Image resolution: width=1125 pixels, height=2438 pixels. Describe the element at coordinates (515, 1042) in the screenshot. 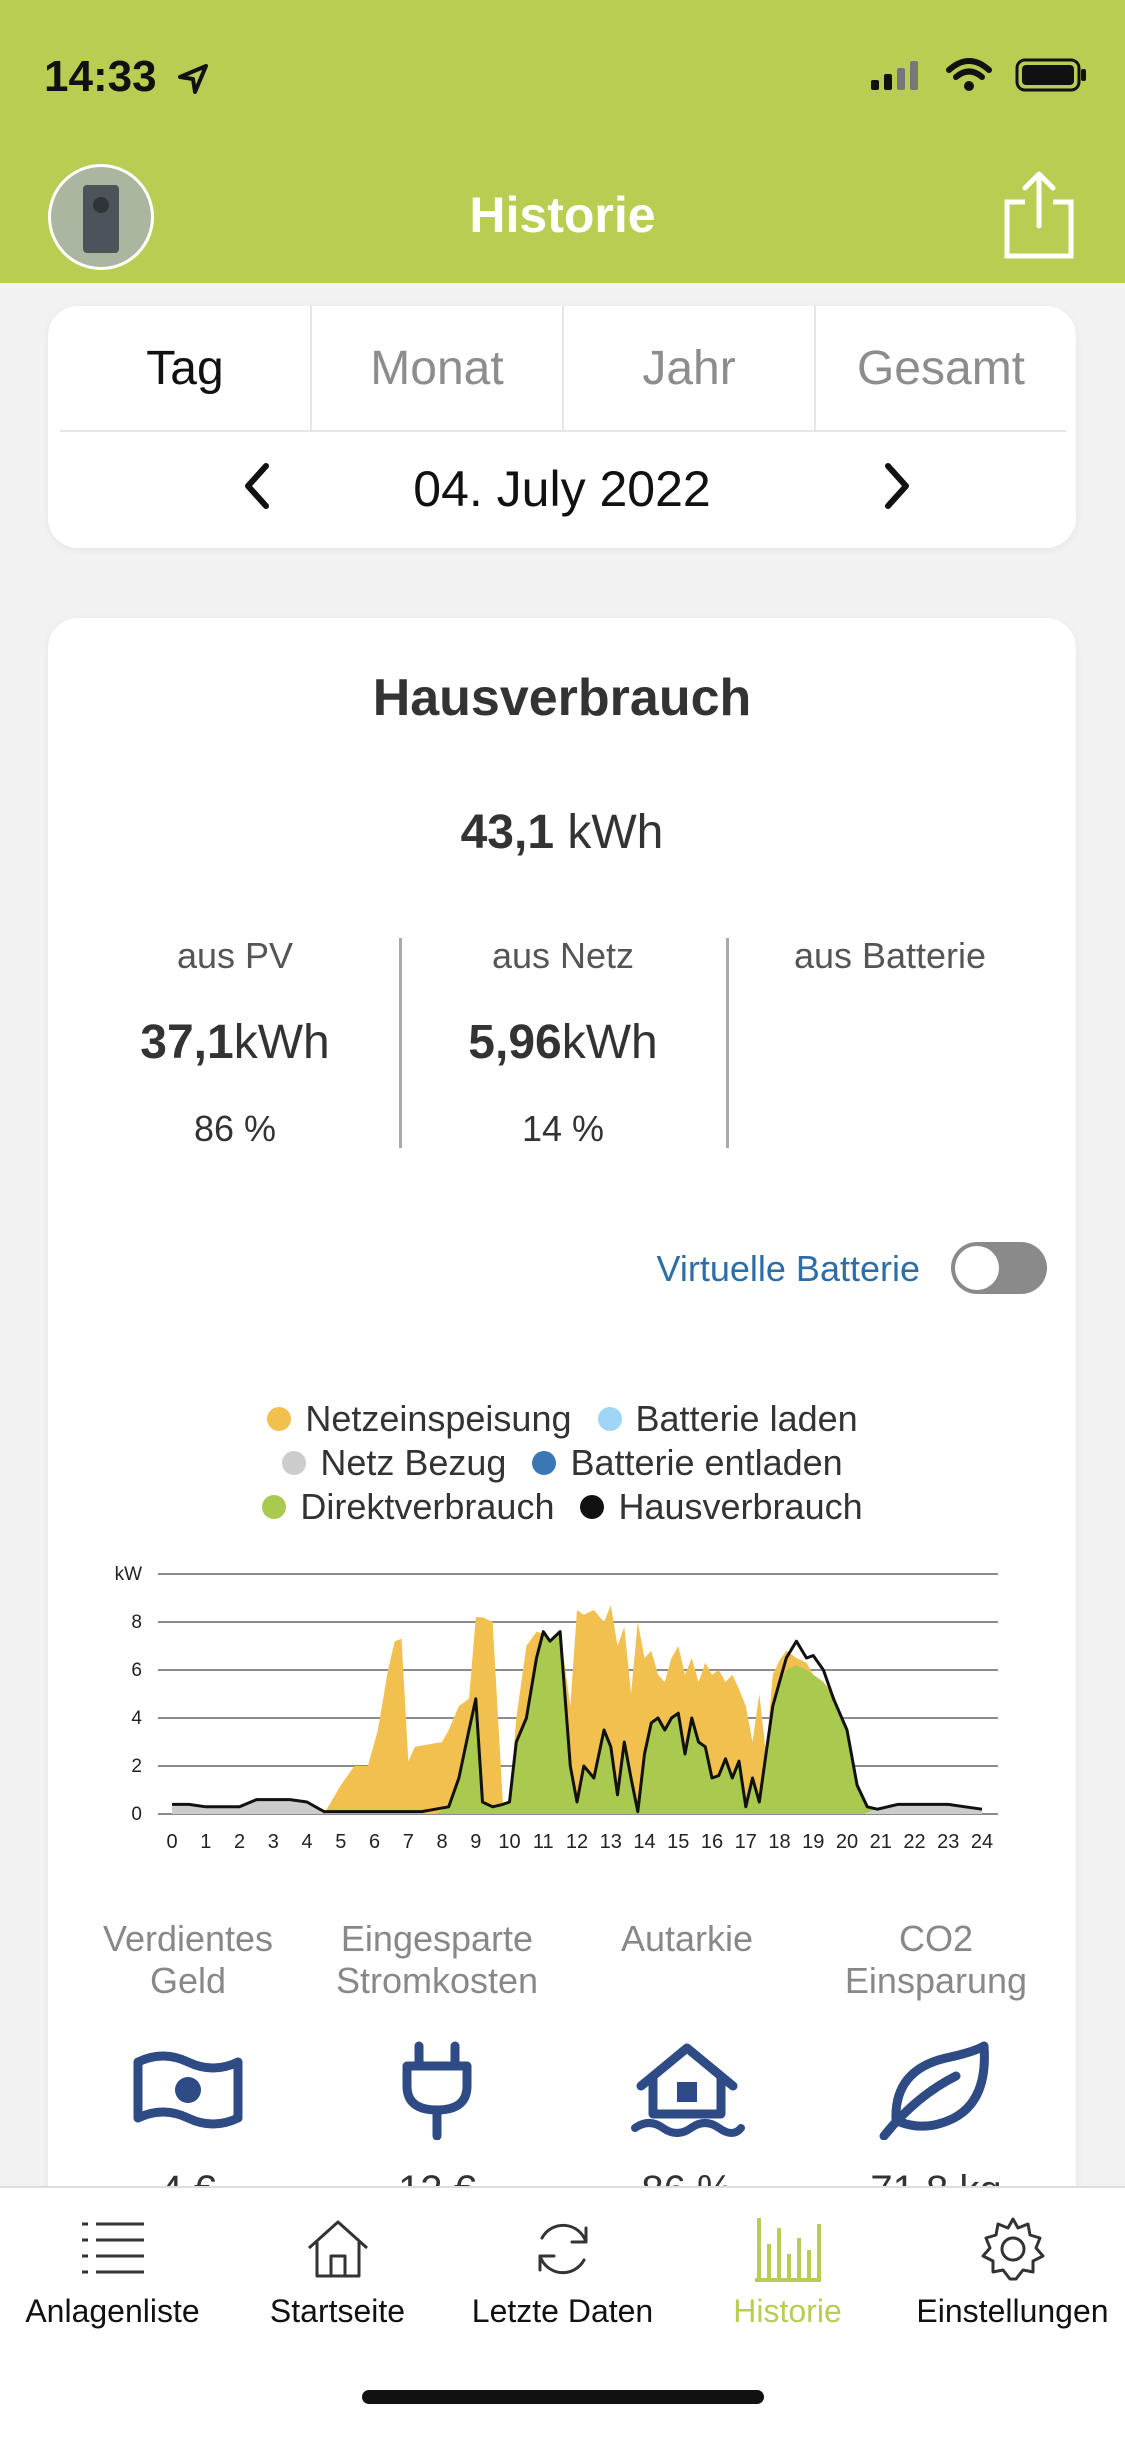

I see `source-value: 5,96` at that location.